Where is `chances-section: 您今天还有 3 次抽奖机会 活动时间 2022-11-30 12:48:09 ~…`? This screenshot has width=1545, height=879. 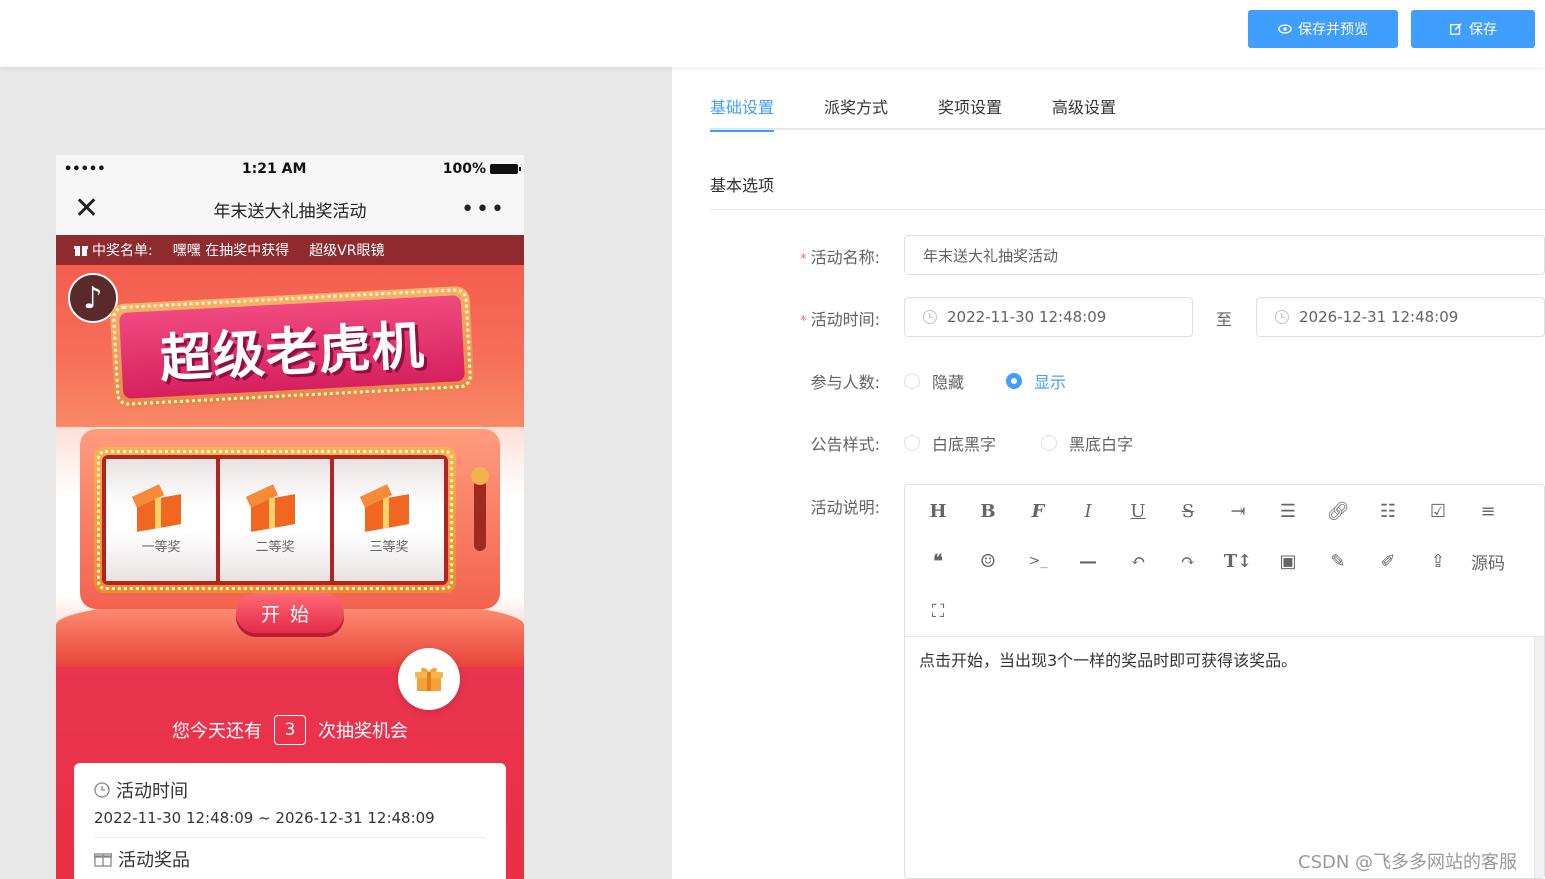
chances-section: 您今天还有 3 次抽奖机会 活动时间 2022-11-30 12:48:09 ~… is located at coordinates (290, 773).